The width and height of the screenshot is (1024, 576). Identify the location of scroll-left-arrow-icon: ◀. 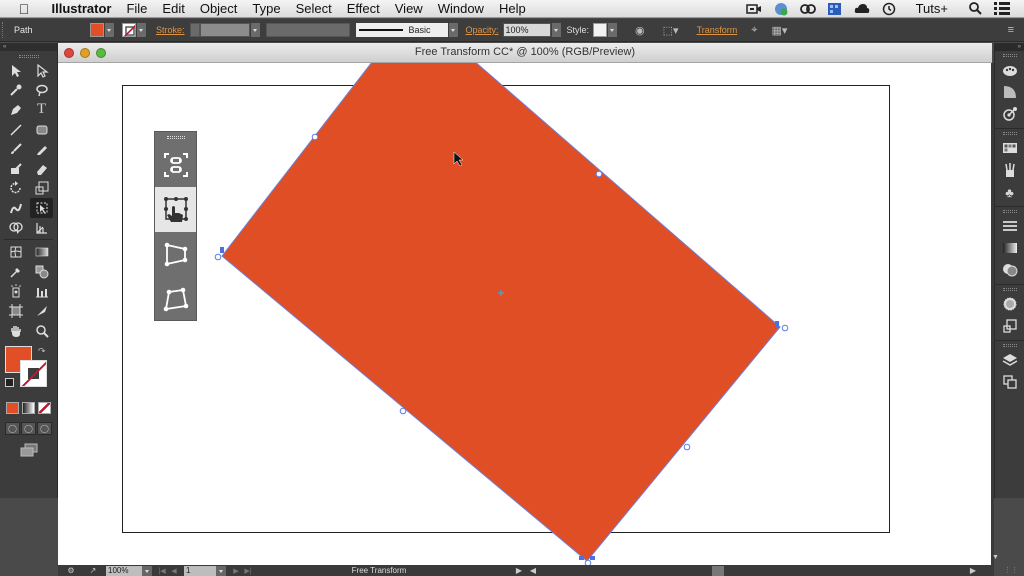
(533, 570).